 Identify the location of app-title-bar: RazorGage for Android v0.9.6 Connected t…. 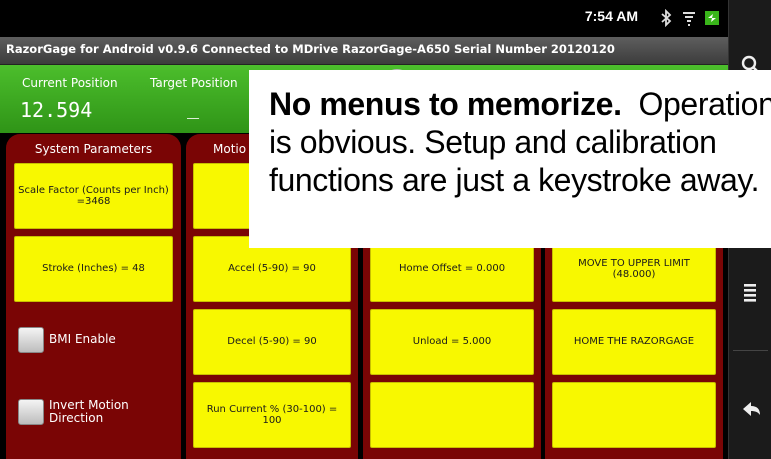
(364, 51).